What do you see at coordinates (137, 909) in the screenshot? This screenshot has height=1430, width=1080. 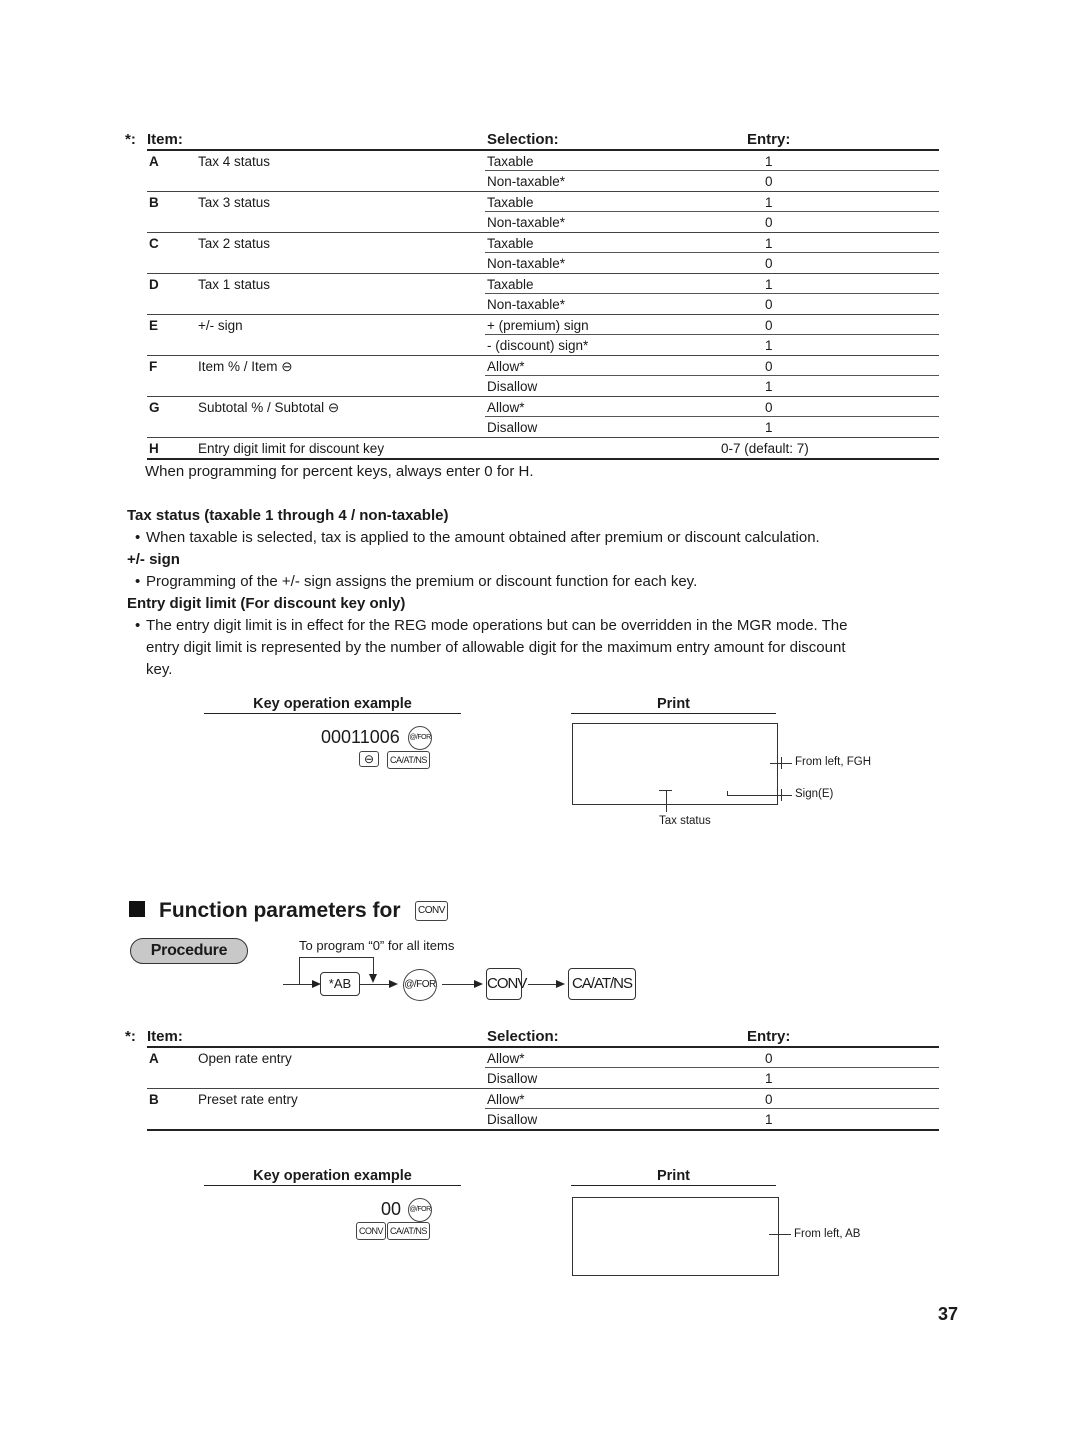 I see `square-bullet-icon` at bounding box center [137, 909].